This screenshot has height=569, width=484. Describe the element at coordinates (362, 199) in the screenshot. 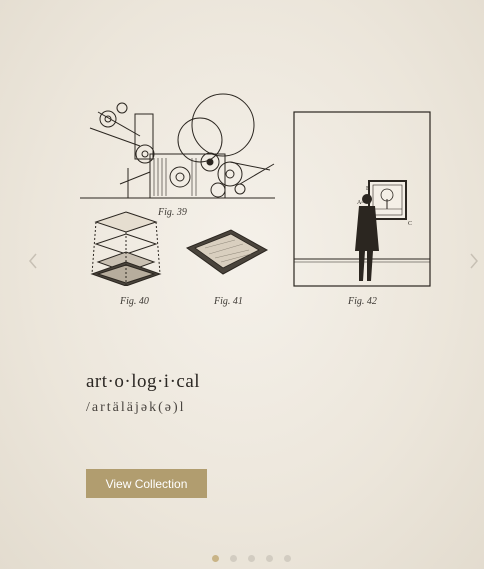

I see `gallery-viewer-illustration: B A C` at that location.